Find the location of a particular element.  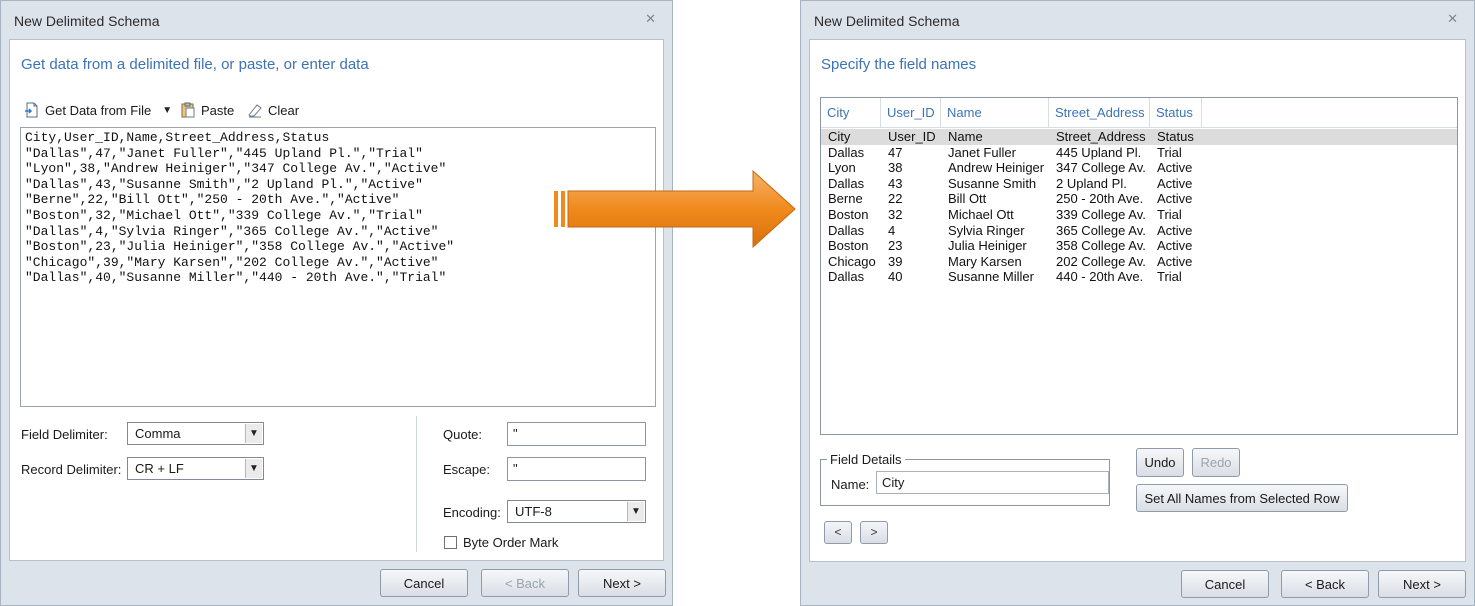

cell-user-id: 4 is located at coordinates (892, 230).